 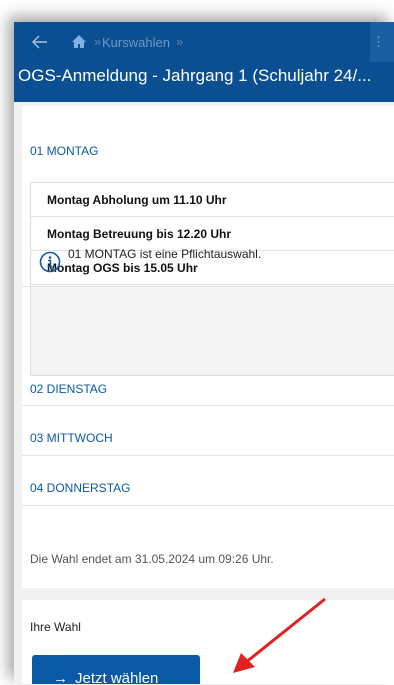 I want to click on option-row: Montag Abholung um 11.10 Uhr, so click(x=212, y=200).